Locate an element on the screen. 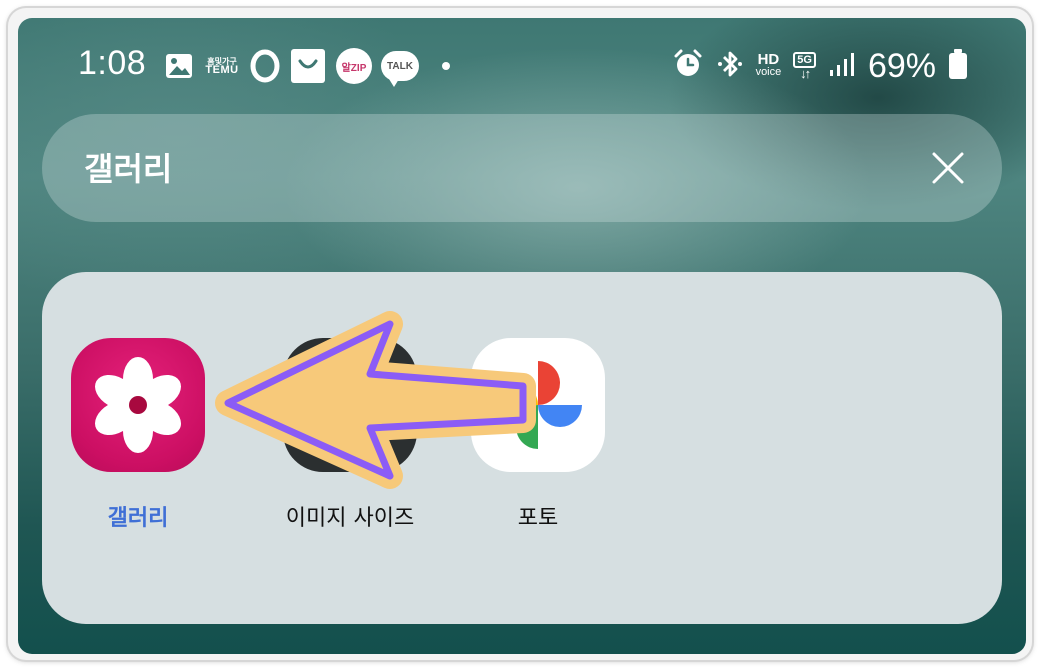  app-result-photos: 포토 is located at coordinates (538, 435).